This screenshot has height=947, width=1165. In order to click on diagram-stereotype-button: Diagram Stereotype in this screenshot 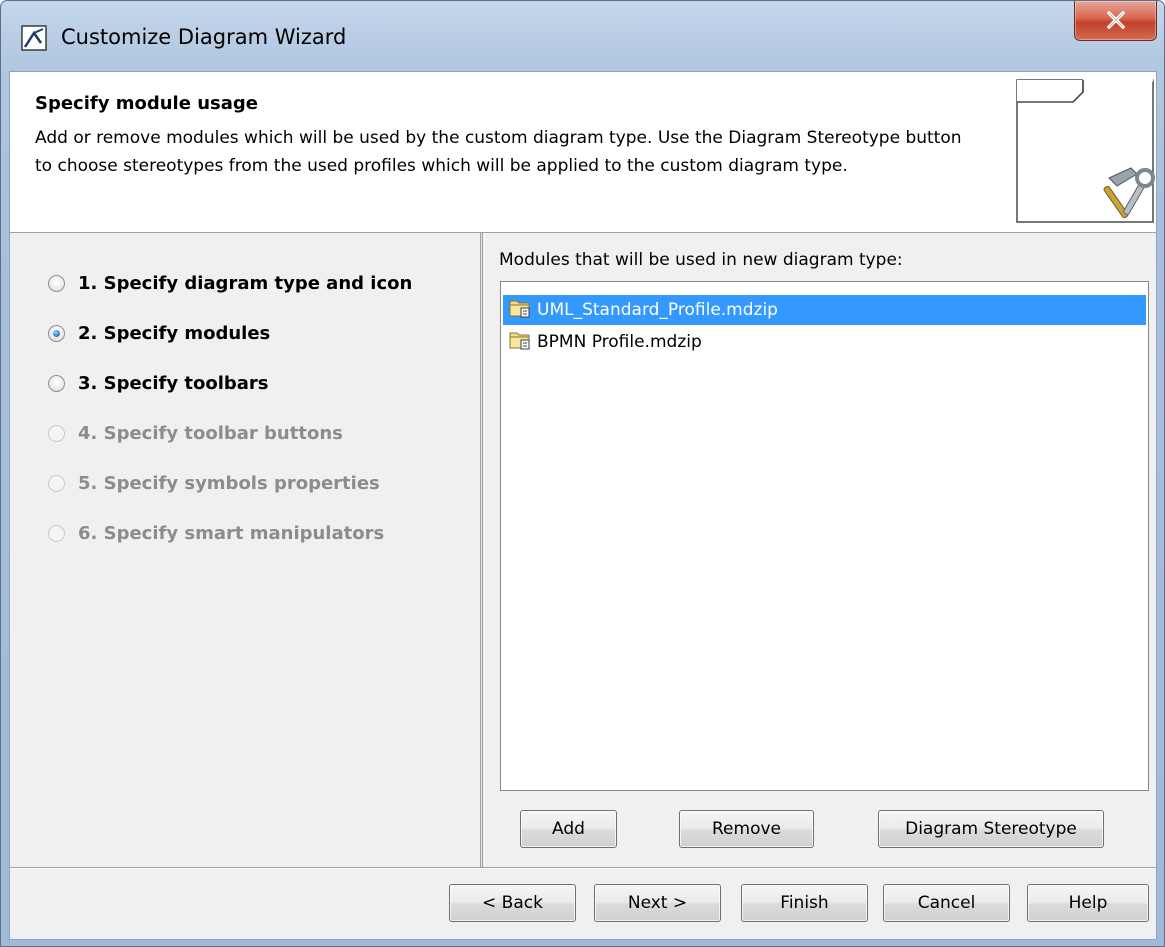, I will do `click(991, 829)`.